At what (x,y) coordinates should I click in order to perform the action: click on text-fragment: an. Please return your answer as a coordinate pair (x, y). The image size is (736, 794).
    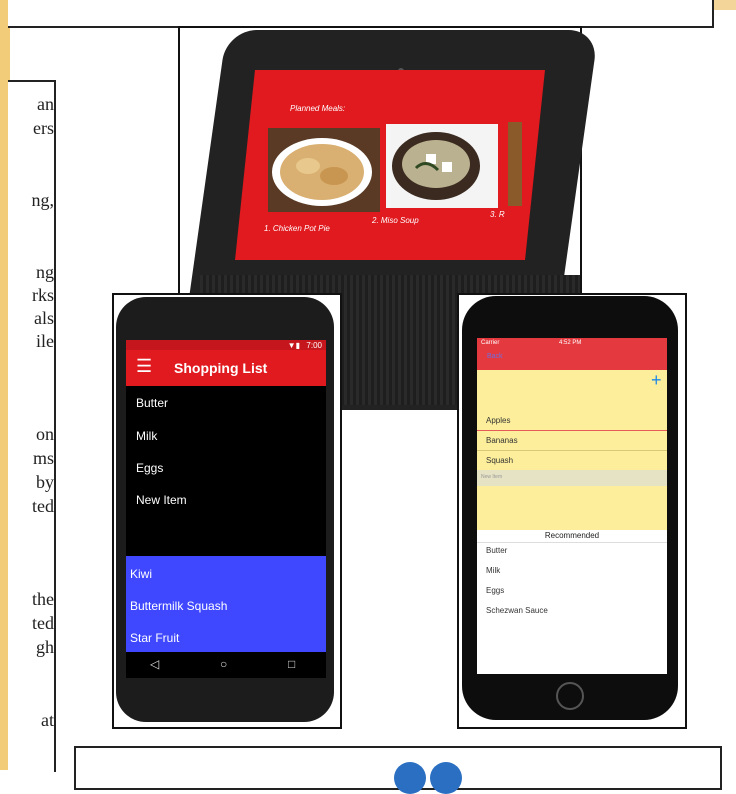
    Looking at the image, I should click on (45, 104).